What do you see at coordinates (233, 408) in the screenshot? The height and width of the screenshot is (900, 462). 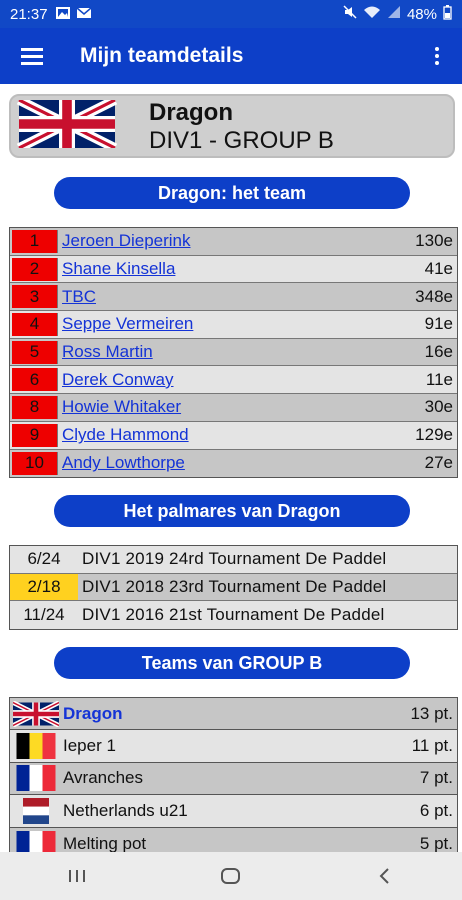 I see `player-row: 8 Howie Whitaker 30e` at bounding box center [233, 408].